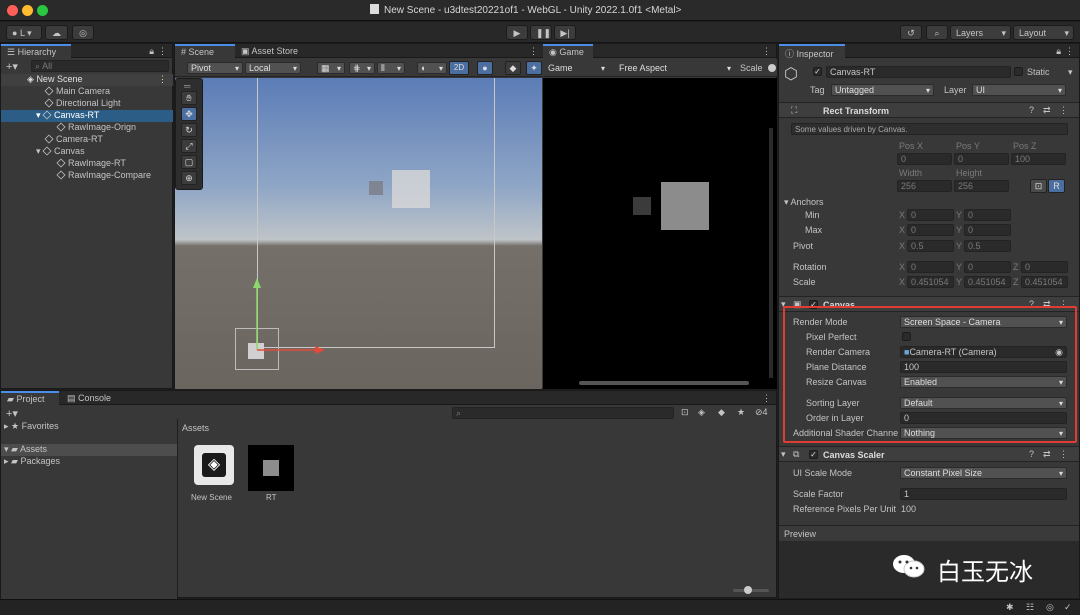 Image resolution: width=1080 pixels, height=615 pixels. What do you see at coordinates (27, 10) in the screenshot?
I see `minimize-window-button` at bounding box center [27, 10].